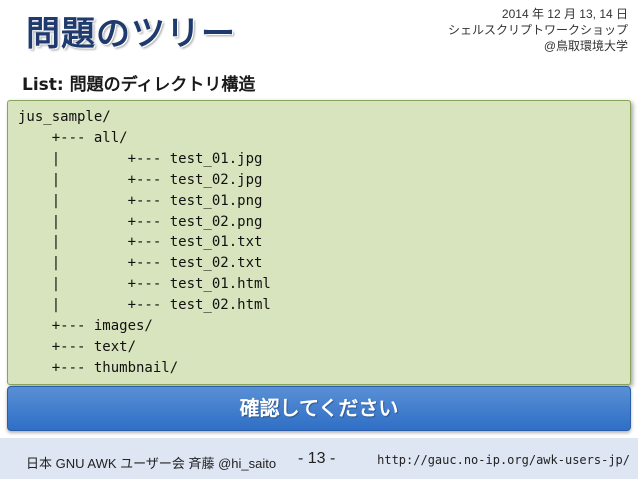 This screenshot has height=479, width=638. What do you see at coordinates (144, 305) in the screenshot?
I see `code-line: | +--- test_02.html` at bounding box center [144, 305].